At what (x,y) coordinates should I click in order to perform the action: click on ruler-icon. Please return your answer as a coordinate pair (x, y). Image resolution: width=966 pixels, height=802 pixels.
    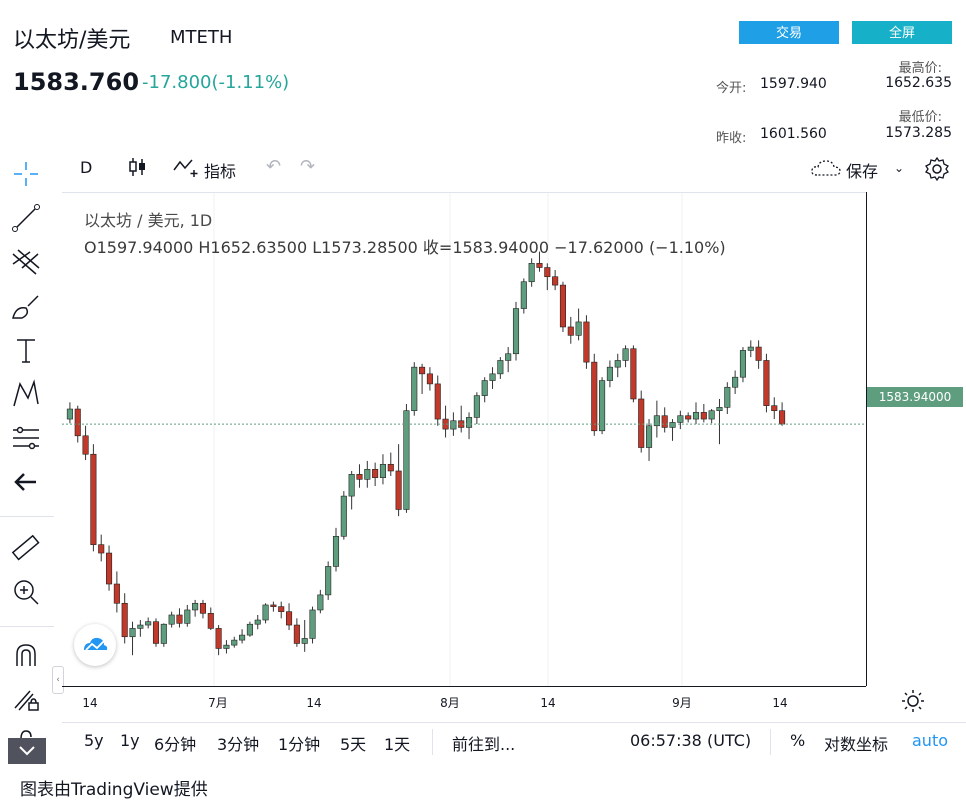
    Looking at the image, I should click on (25, 547).